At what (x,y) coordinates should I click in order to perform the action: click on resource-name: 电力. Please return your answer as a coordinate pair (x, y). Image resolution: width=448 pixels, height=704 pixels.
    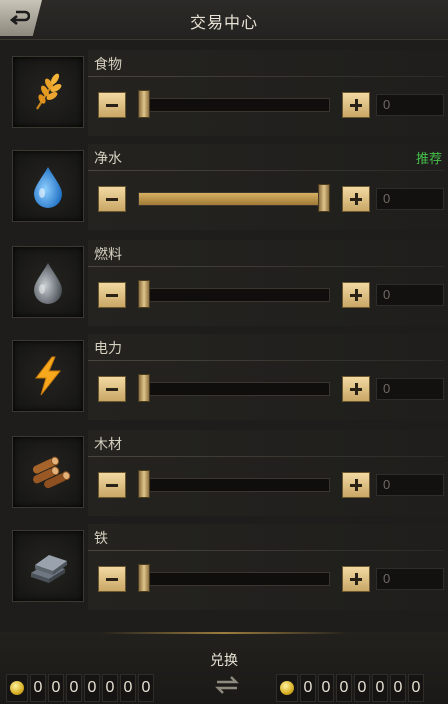
    Looking at the image, I should click on (108, 348).